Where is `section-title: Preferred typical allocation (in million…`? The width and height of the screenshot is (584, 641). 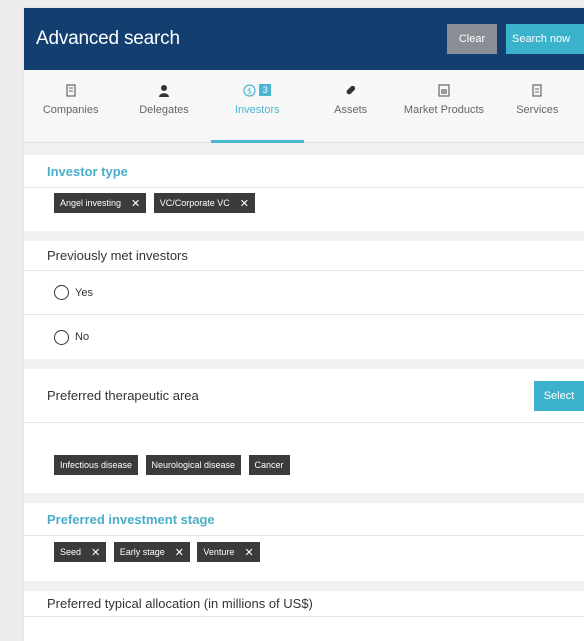 section-title: Preferred typical allocation (in million… is located at coordinates (304, 604).